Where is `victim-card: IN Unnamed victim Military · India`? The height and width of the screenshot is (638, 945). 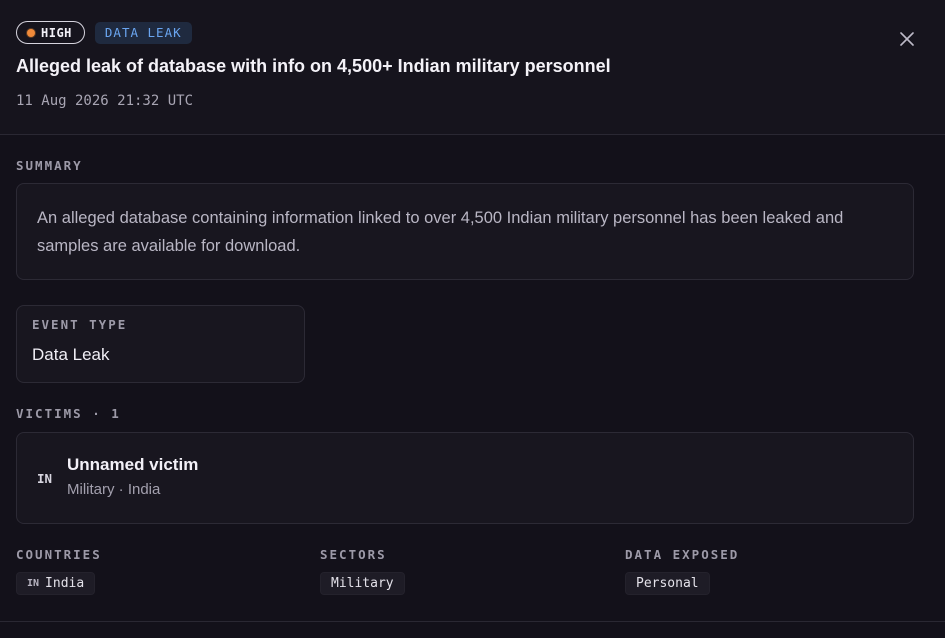
victim-card: IN Unnamed victim Military · India is located at coordinates (465, 478).